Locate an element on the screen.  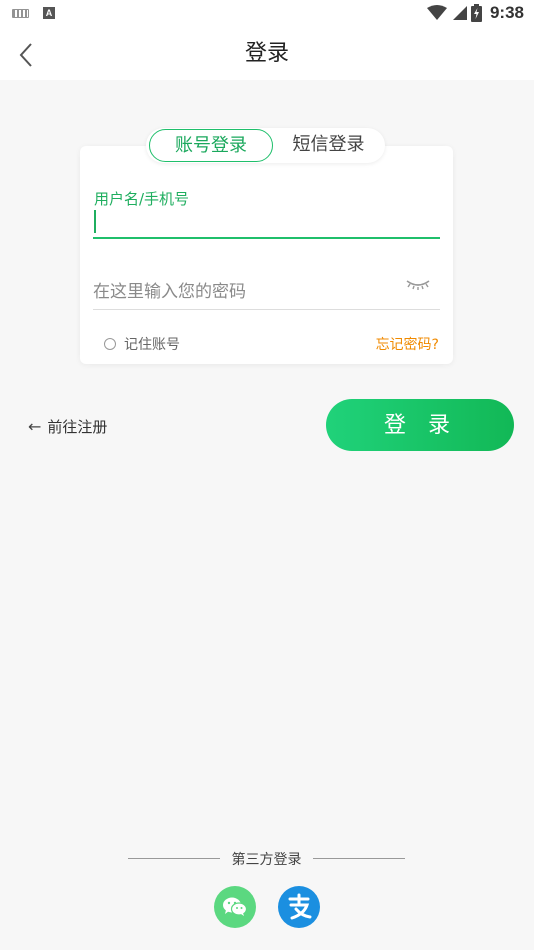
alipay-login-button is located at coordinates (299, 907).